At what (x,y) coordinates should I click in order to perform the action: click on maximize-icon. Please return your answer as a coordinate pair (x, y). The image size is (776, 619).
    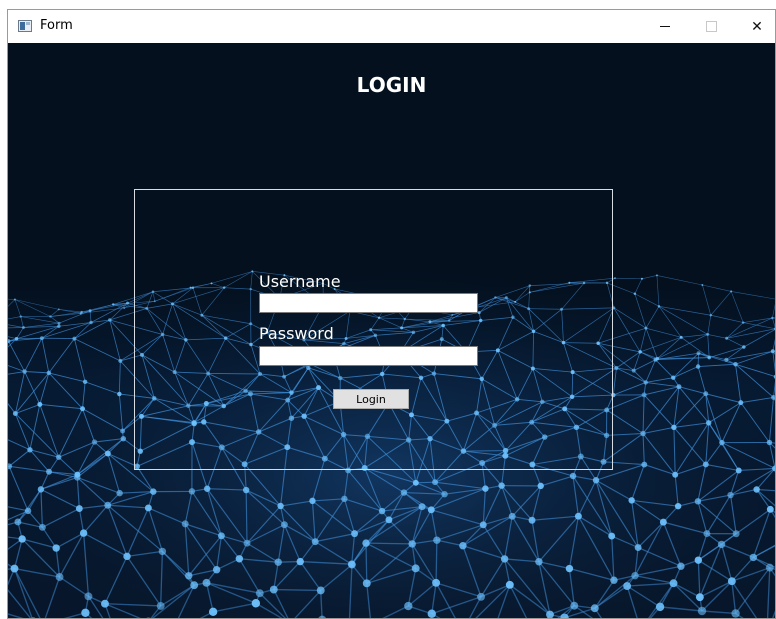
    Looking at the image, I should click on (711, 26).